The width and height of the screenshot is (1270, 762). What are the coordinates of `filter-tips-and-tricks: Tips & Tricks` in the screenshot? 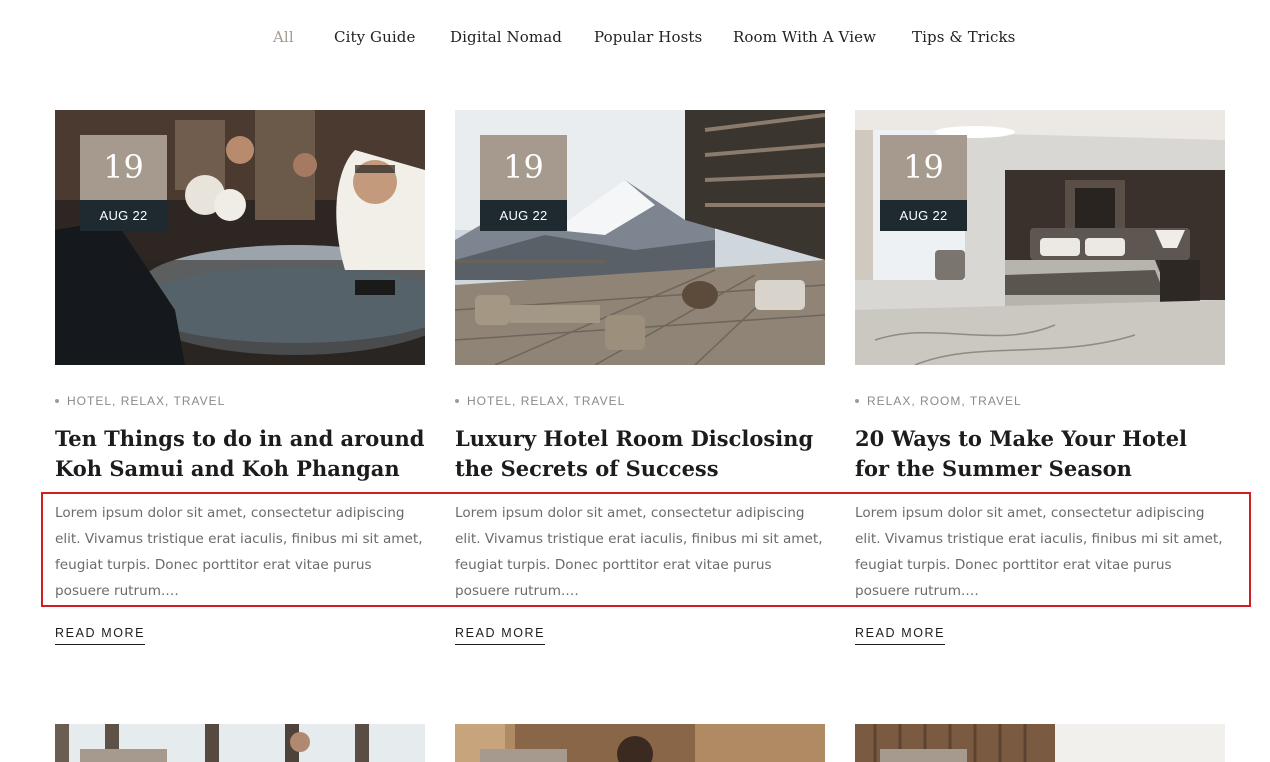 It's located at (963, 37).